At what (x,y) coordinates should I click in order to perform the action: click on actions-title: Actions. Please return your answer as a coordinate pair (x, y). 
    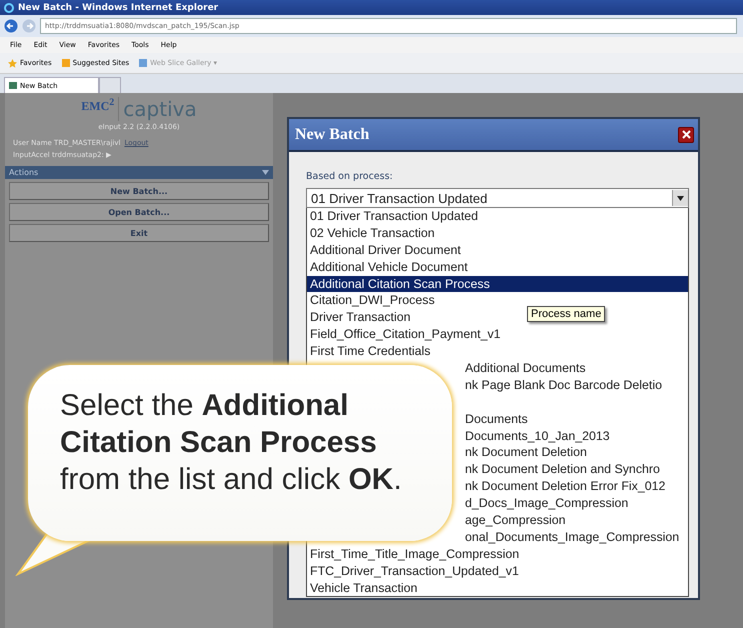
    Looking at the image, I should click on (23, 172).